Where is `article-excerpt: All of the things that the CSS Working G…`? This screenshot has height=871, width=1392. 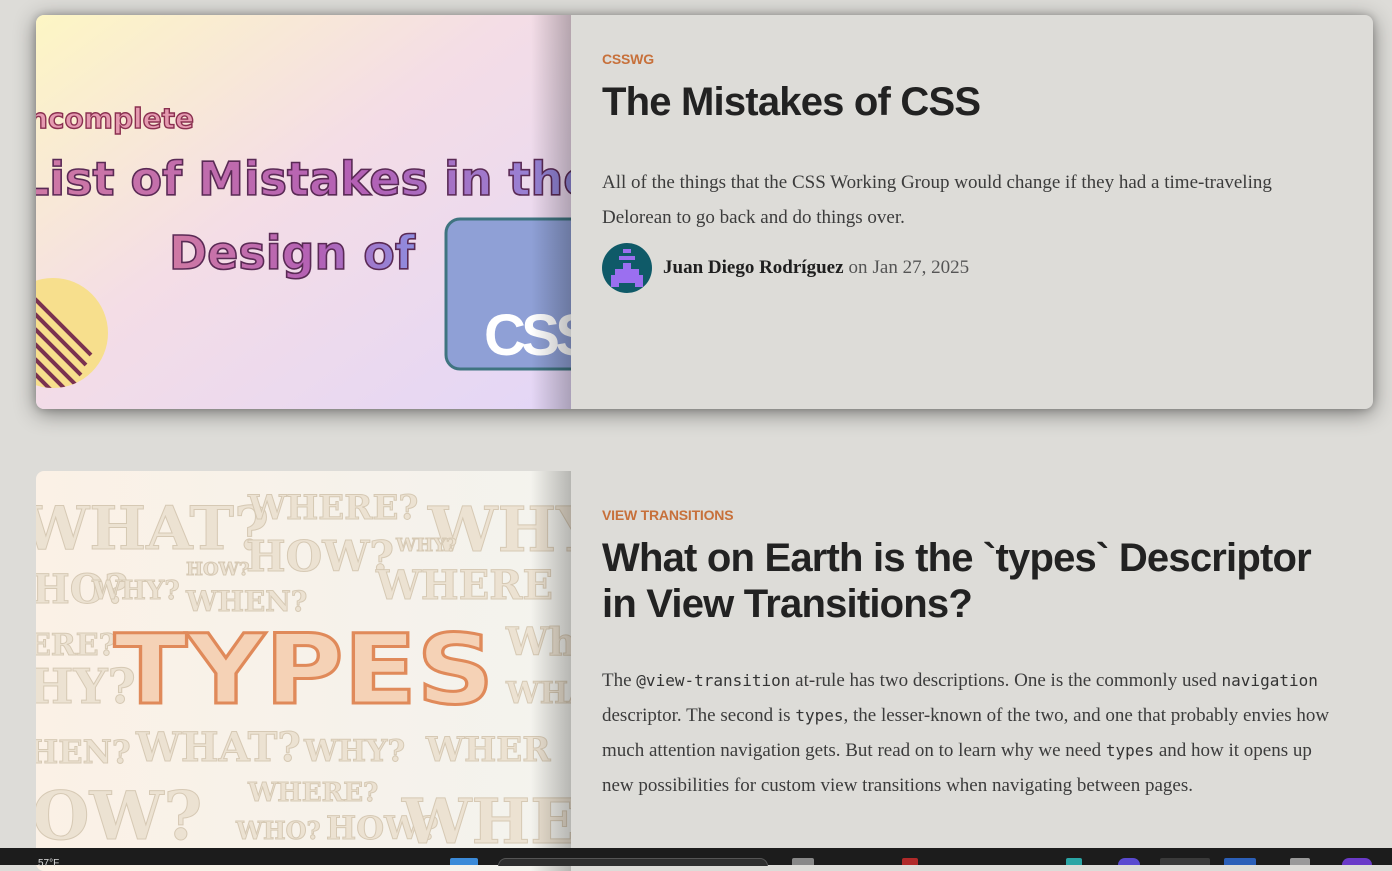
article-excerpt: All of the things that the CSS Working G… is located at coordinates (937, 200).